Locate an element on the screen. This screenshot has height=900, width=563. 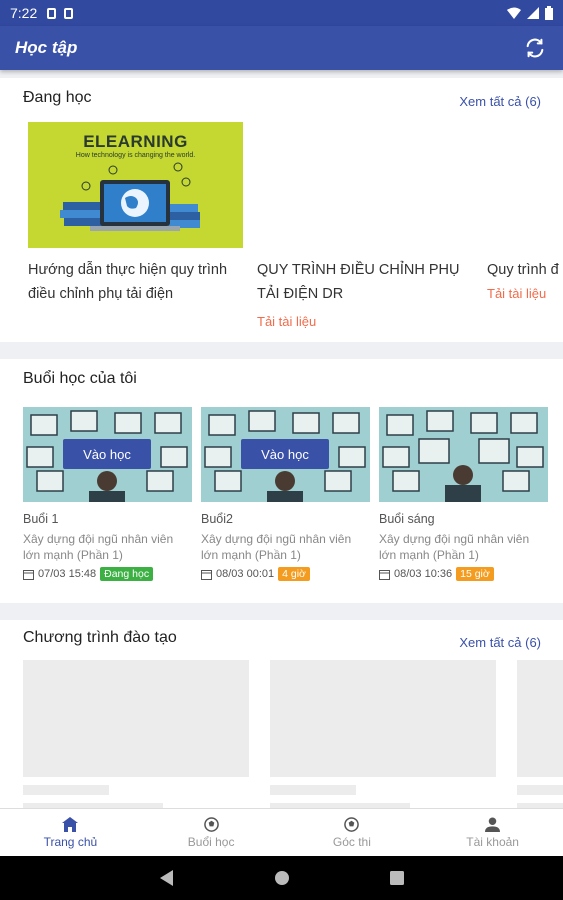
studying-title: Đang học is located at coordinates (57, 97).